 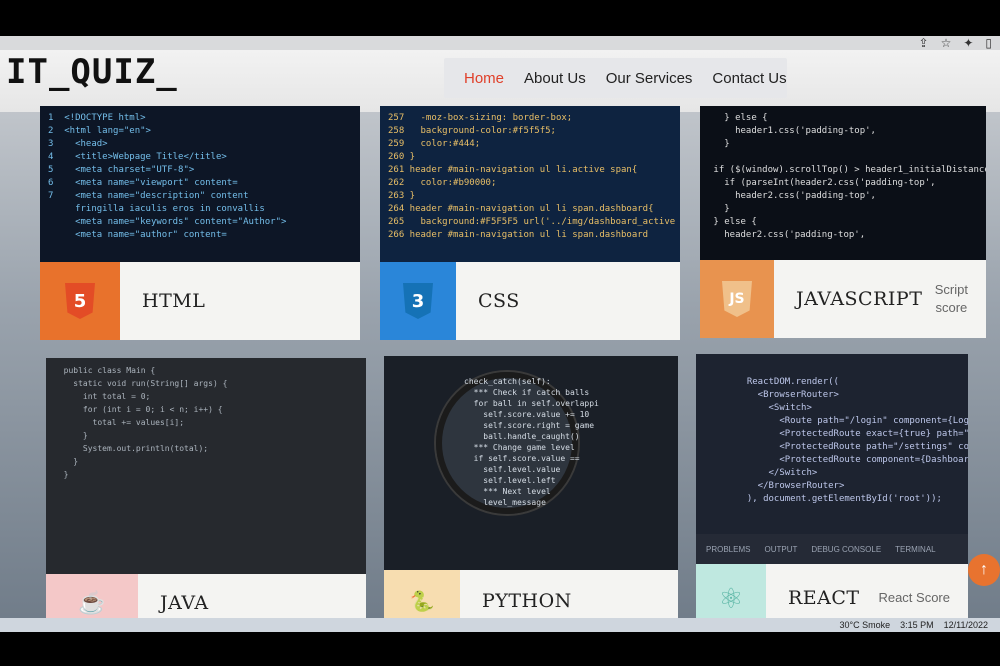 I want to click on card-title-html: HTML, so click(x=174, y=301).